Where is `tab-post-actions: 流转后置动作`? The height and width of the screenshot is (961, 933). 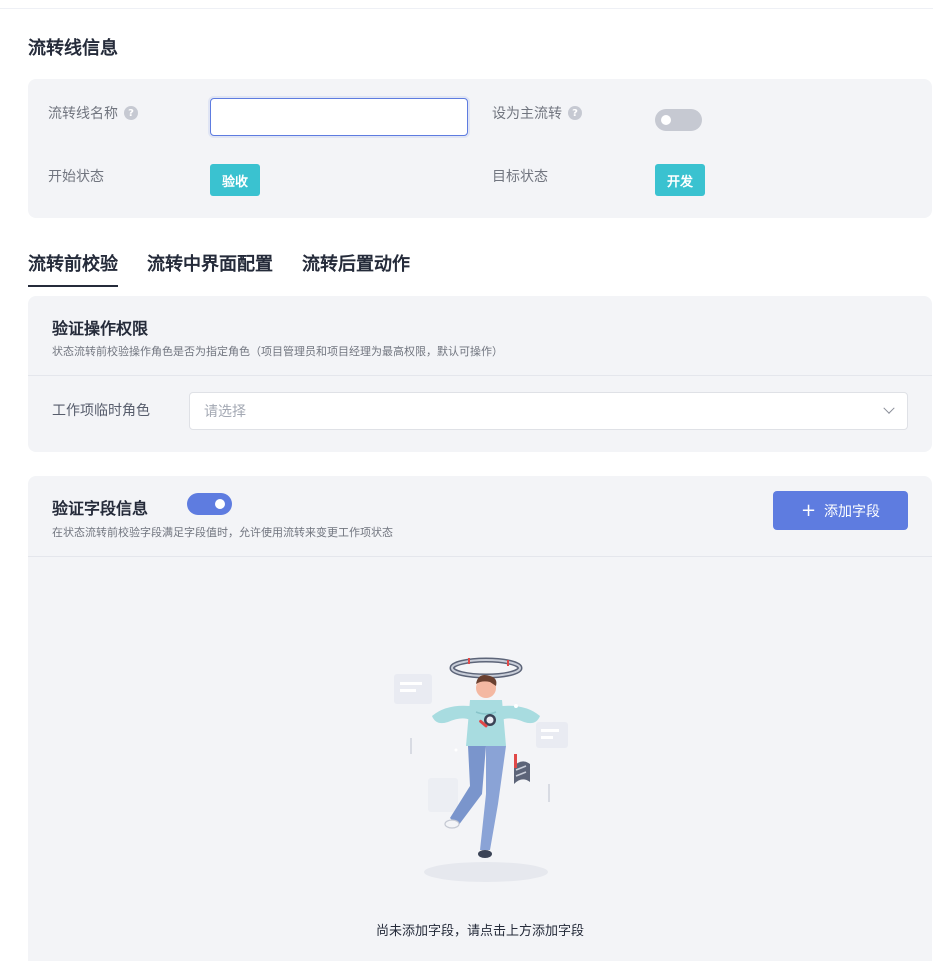 tab-post-actions: 流转后置动作 is located at coordinates (356, 268).